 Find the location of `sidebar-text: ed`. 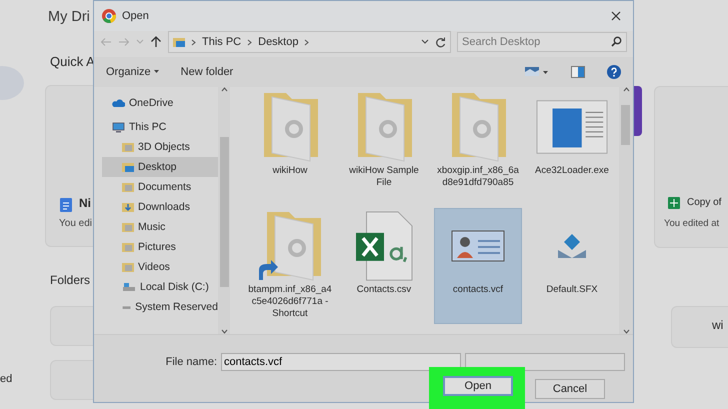

sidebar-text: ed is located at coordinates (6, 379).